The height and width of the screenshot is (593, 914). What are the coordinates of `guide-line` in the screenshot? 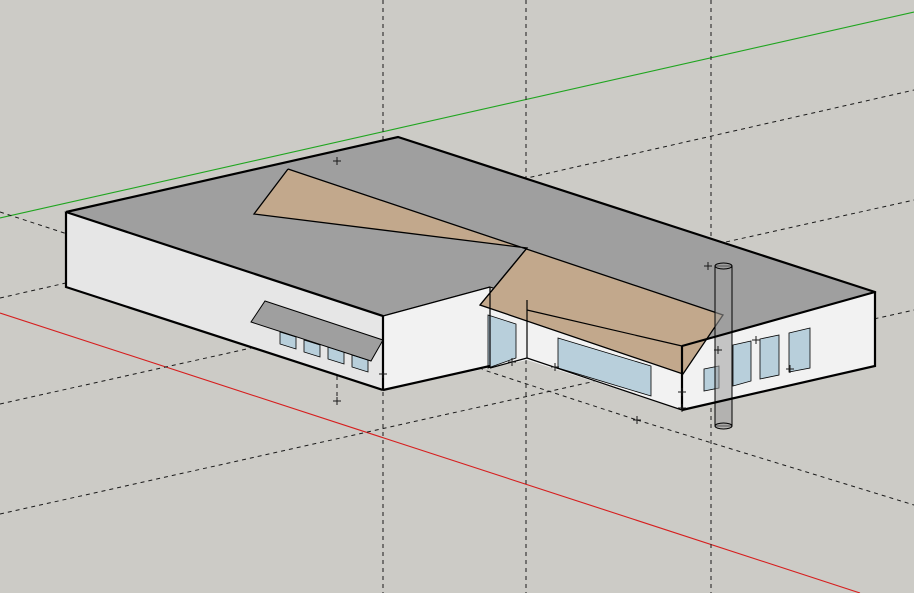 It's located at (775, 462).